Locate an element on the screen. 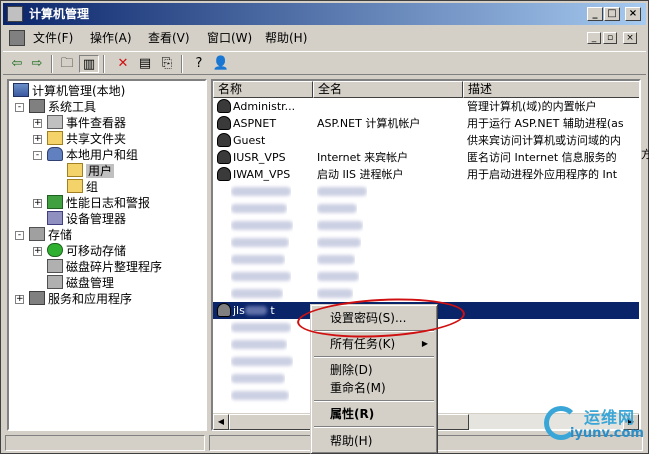 The image size is (649, 454). offscreen-text-fragment: 方 is located at coordinates (645, 154).